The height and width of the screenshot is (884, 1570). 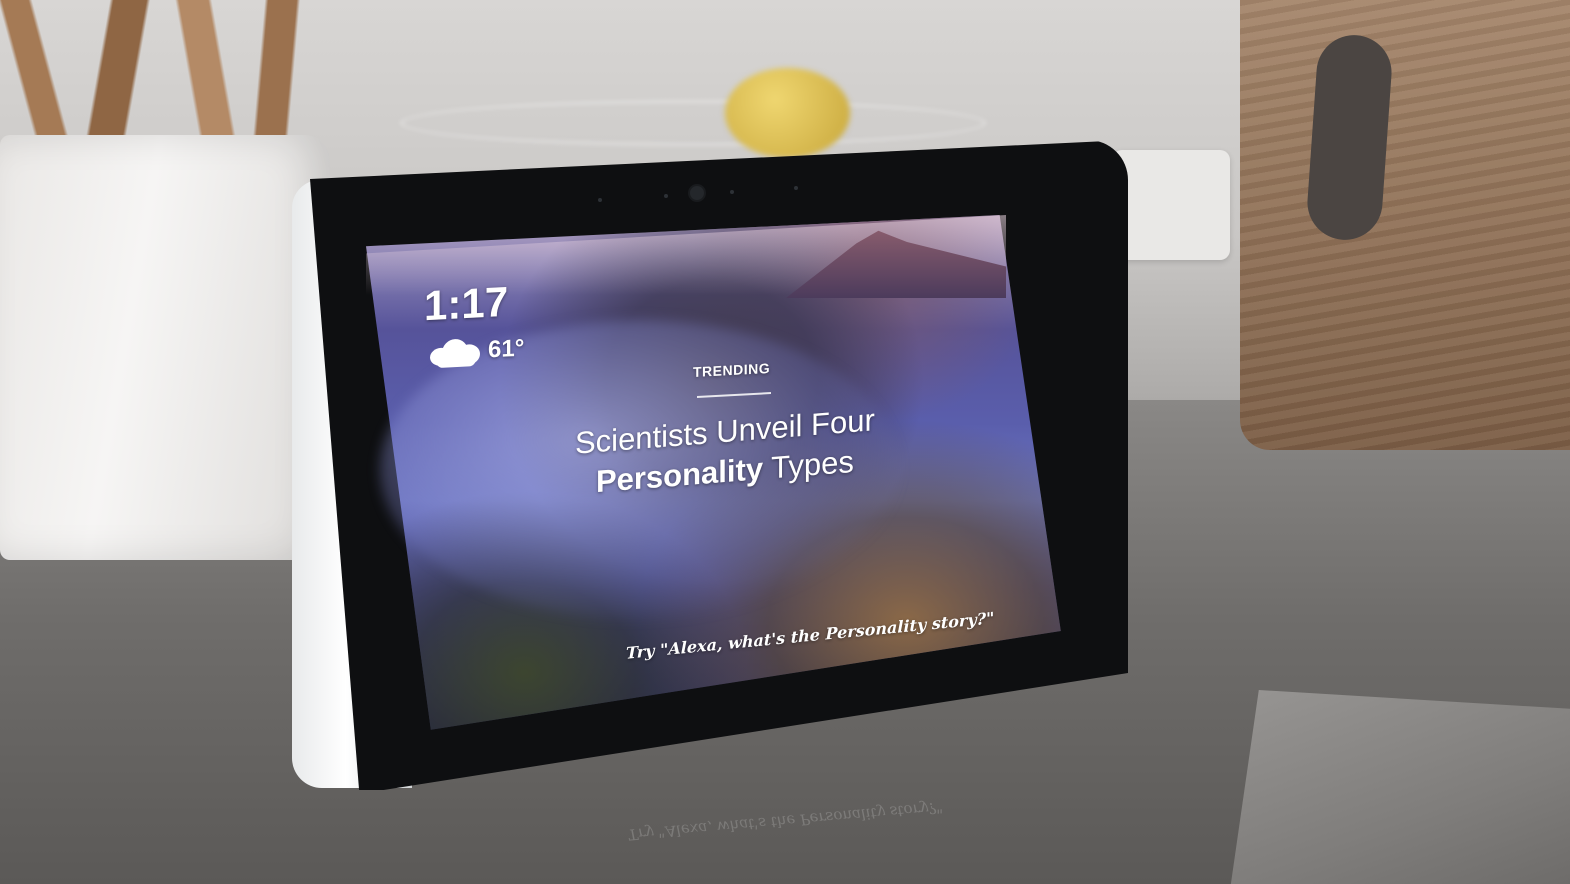 What do you see at coordinates (1400, 787) in the screenshot?
I see `countertop-edge` at bounding box center [1400, 787].